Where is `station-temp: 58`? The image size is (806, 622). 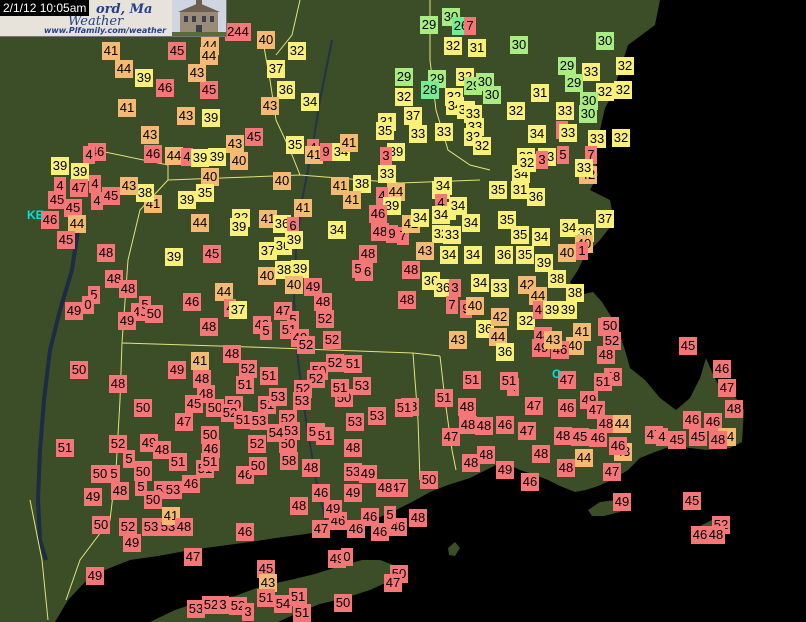 station-temp: 58 is located at coordinates (289, 461).